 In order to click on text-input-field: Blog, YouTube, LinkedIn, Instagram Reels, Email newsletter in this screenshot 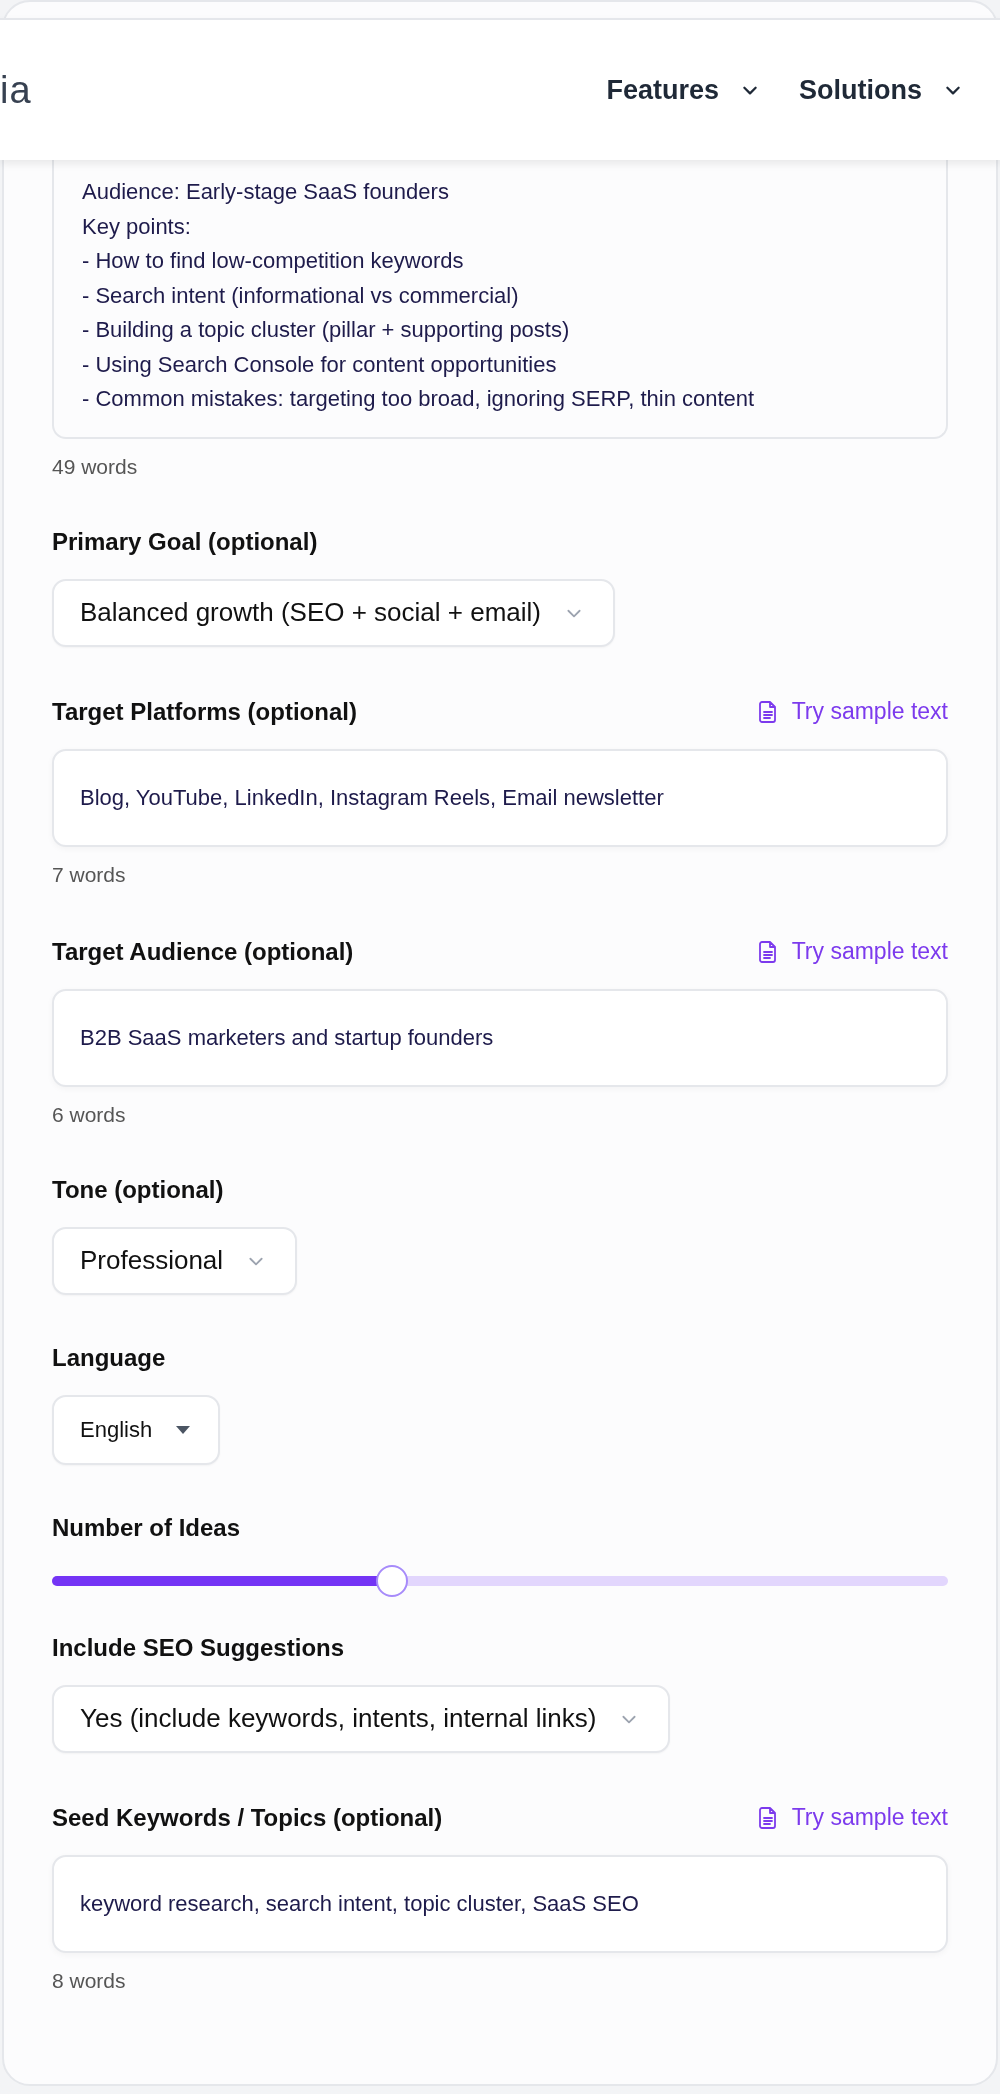, I will do `click(500, 797)`.